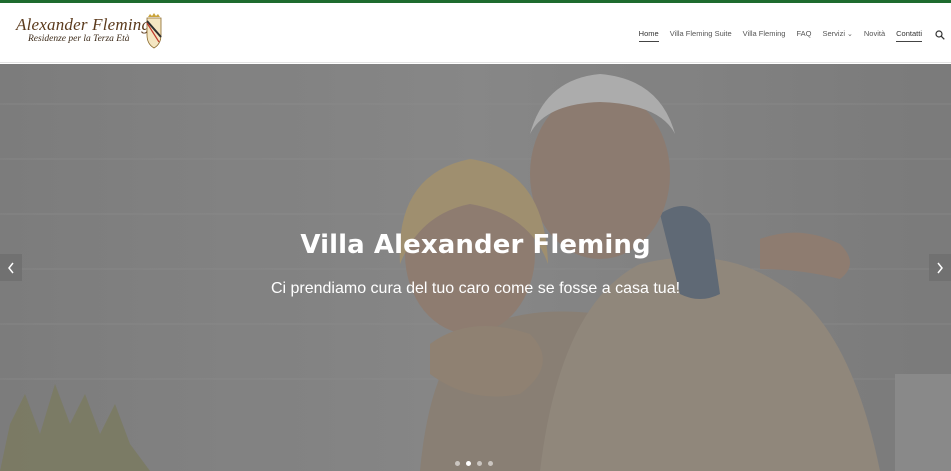 The height and width of the screenshot is (471, 951). I want to click on hero-title: Villa Alexander Fleming, so click(475, 245).